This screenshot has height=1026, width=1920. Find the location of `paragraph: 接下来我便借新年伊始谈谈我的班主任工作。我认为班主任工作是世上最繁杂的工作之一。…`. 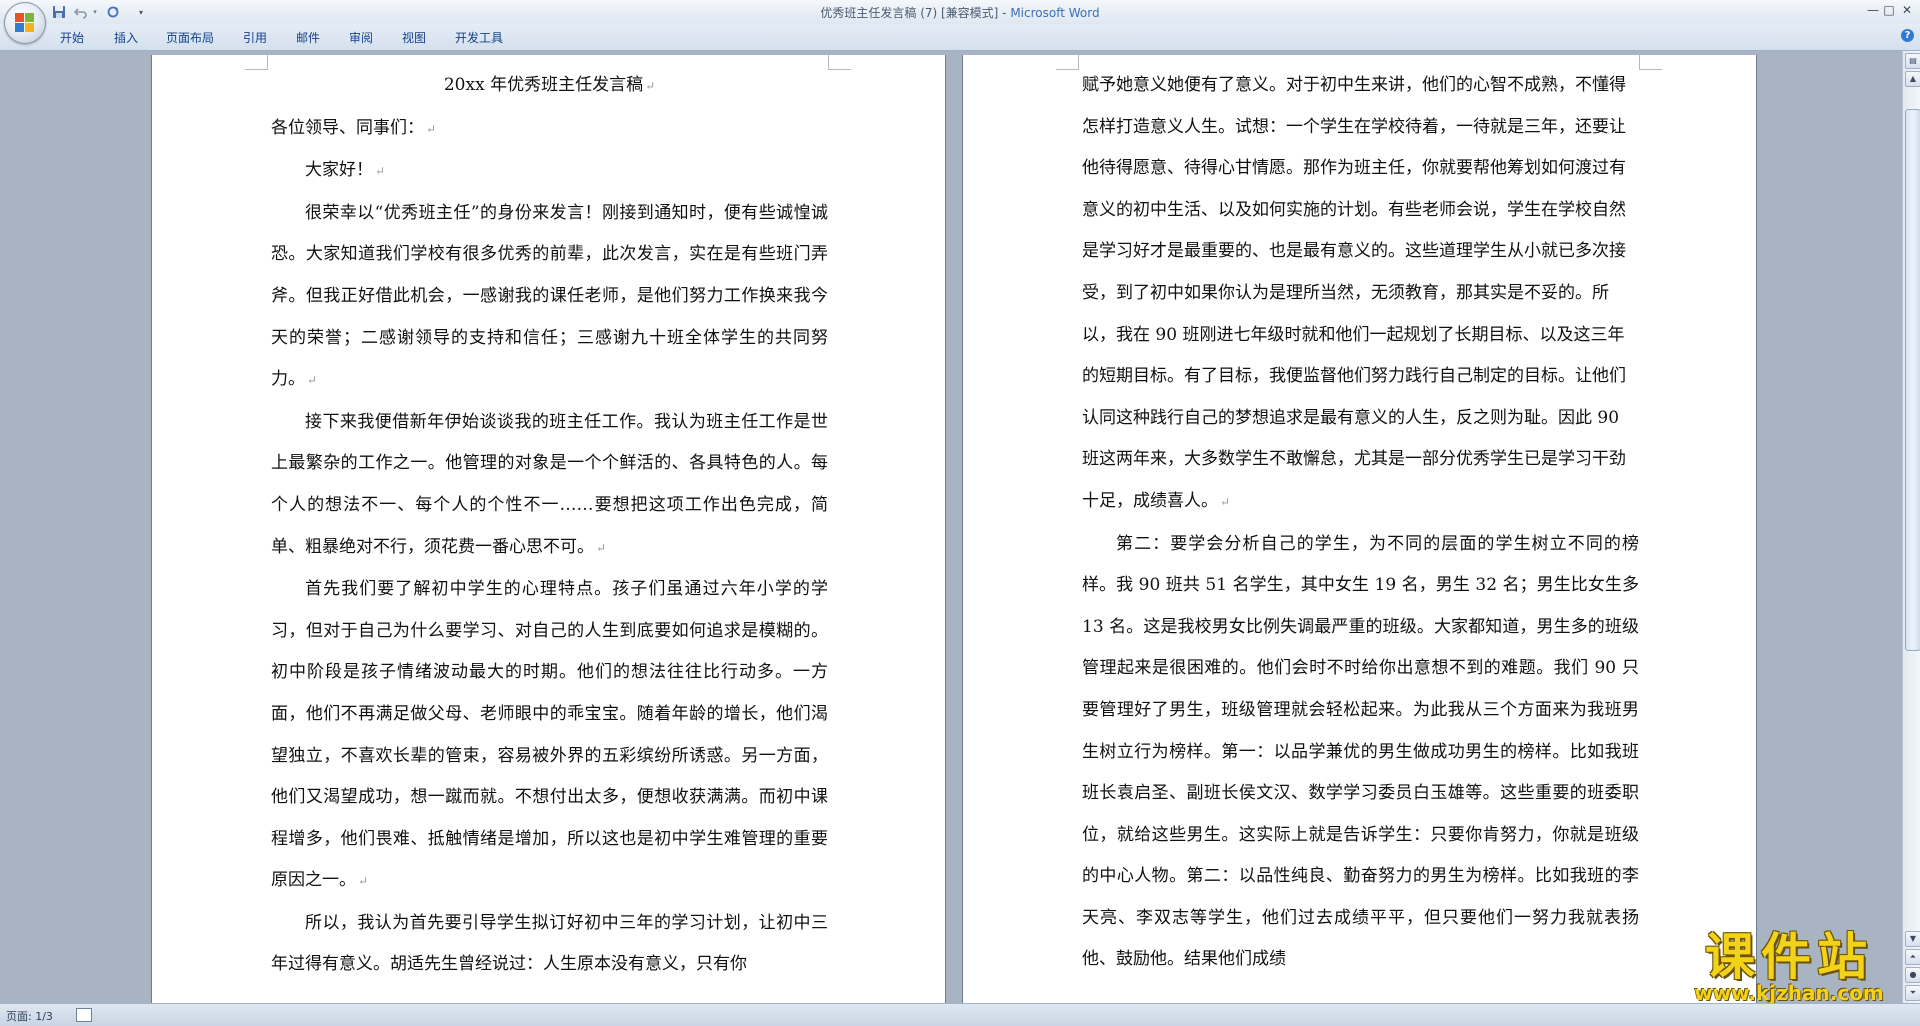

paragraph: 接下来我便借新年伊始谈谈我的班主任工作。我认为班主任工作是世上最繁杂的工作之一。… is located at coordinates (549, 485).